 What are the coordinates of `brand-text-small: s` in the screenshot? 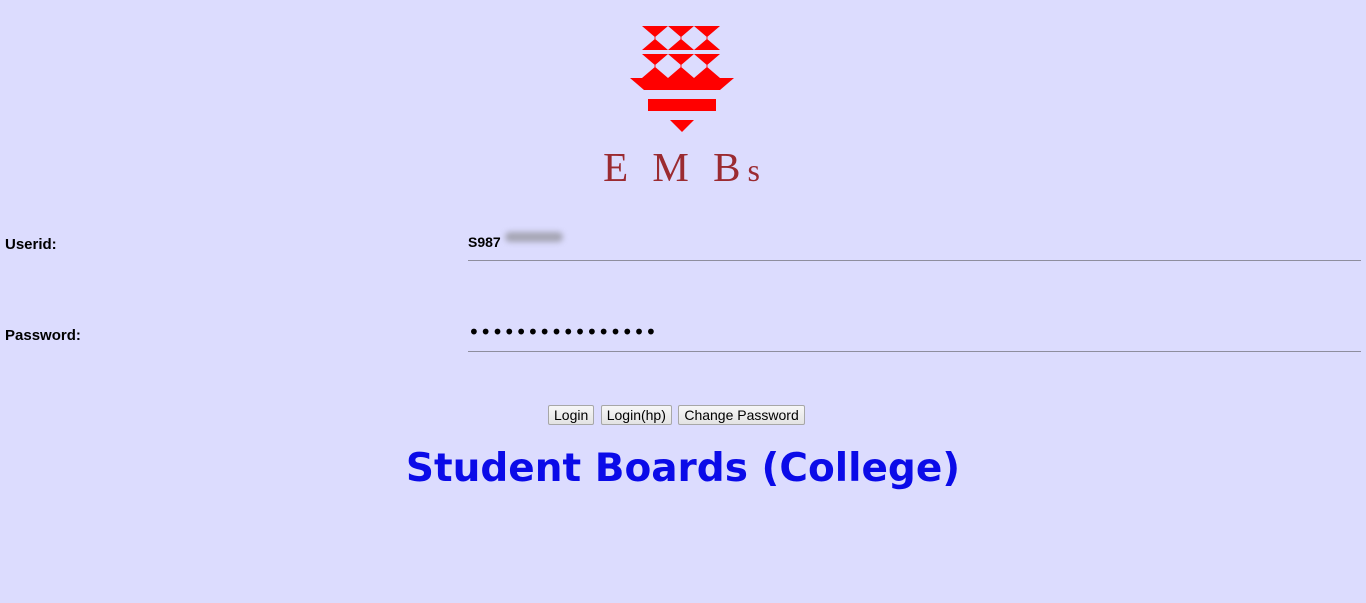 It's located at (757, 170).